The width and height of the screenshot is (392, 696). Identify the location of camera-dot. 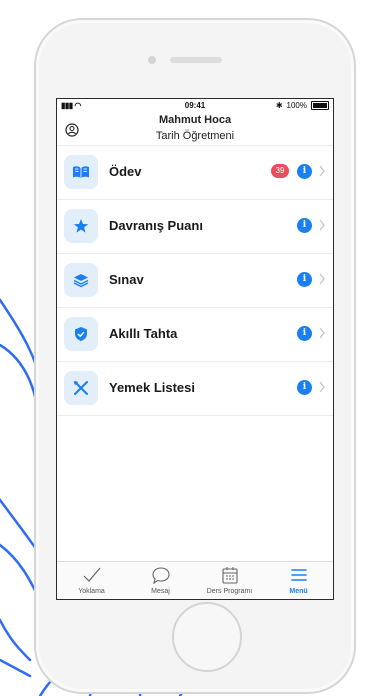
(152, 60).